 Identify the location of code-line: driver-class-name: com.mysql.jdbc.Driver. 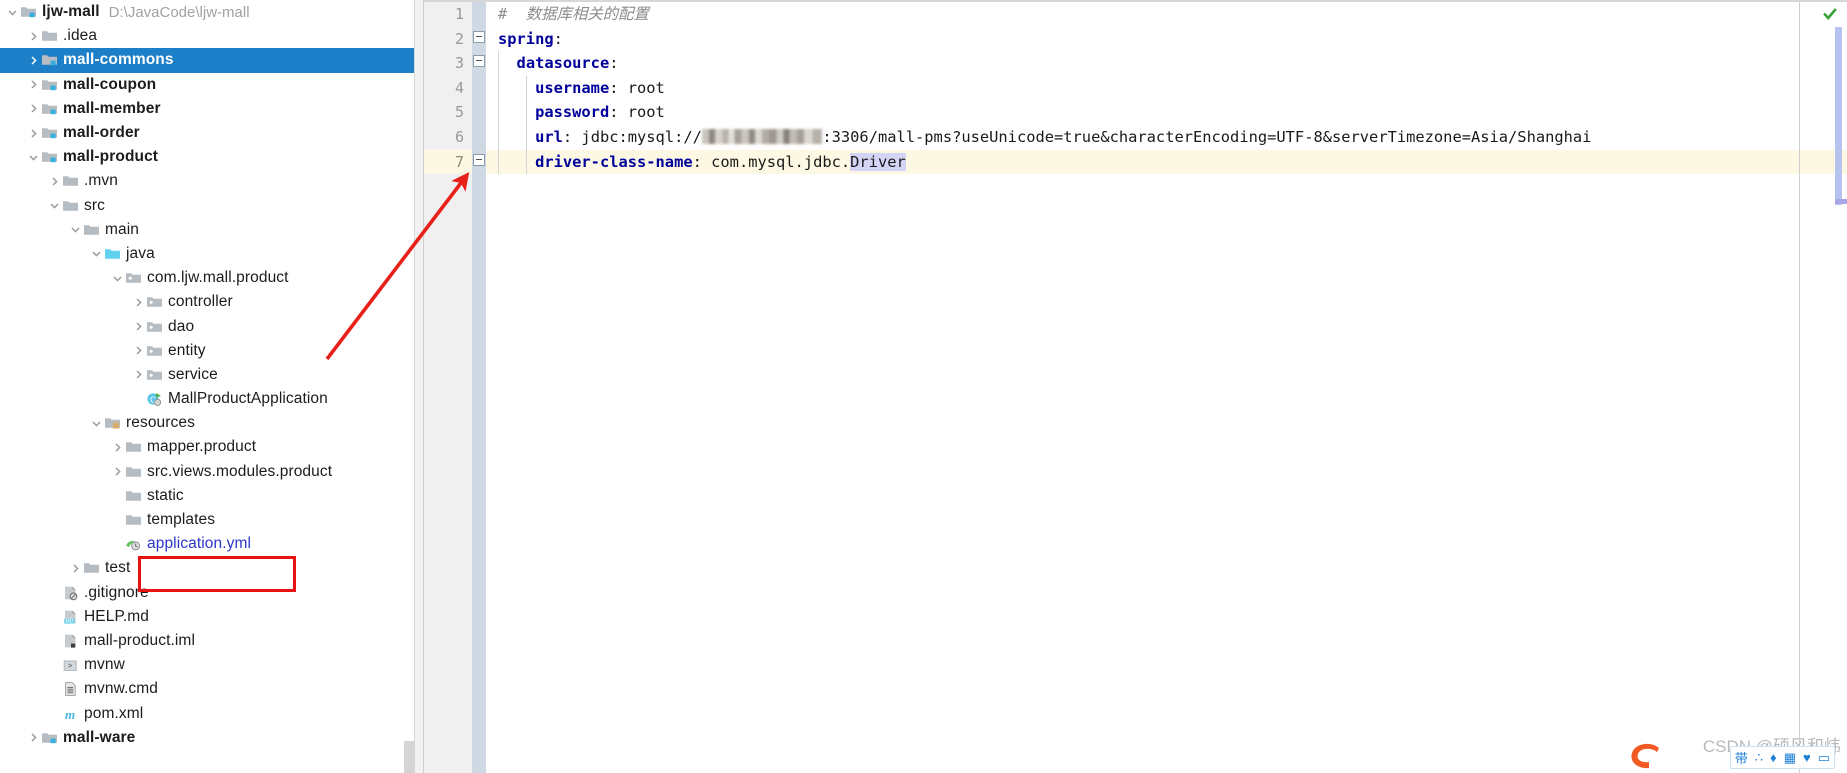
(1166, 162).